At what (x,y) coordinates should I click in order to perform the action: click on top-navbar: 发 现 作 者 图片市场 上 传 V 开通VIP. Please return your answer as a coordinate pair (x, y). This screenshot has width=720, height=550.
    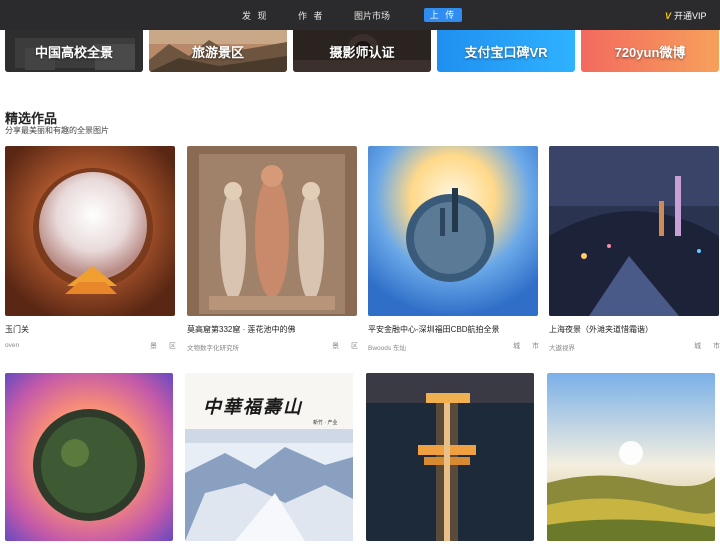
    Looking at the image, I should click on (360, 15).